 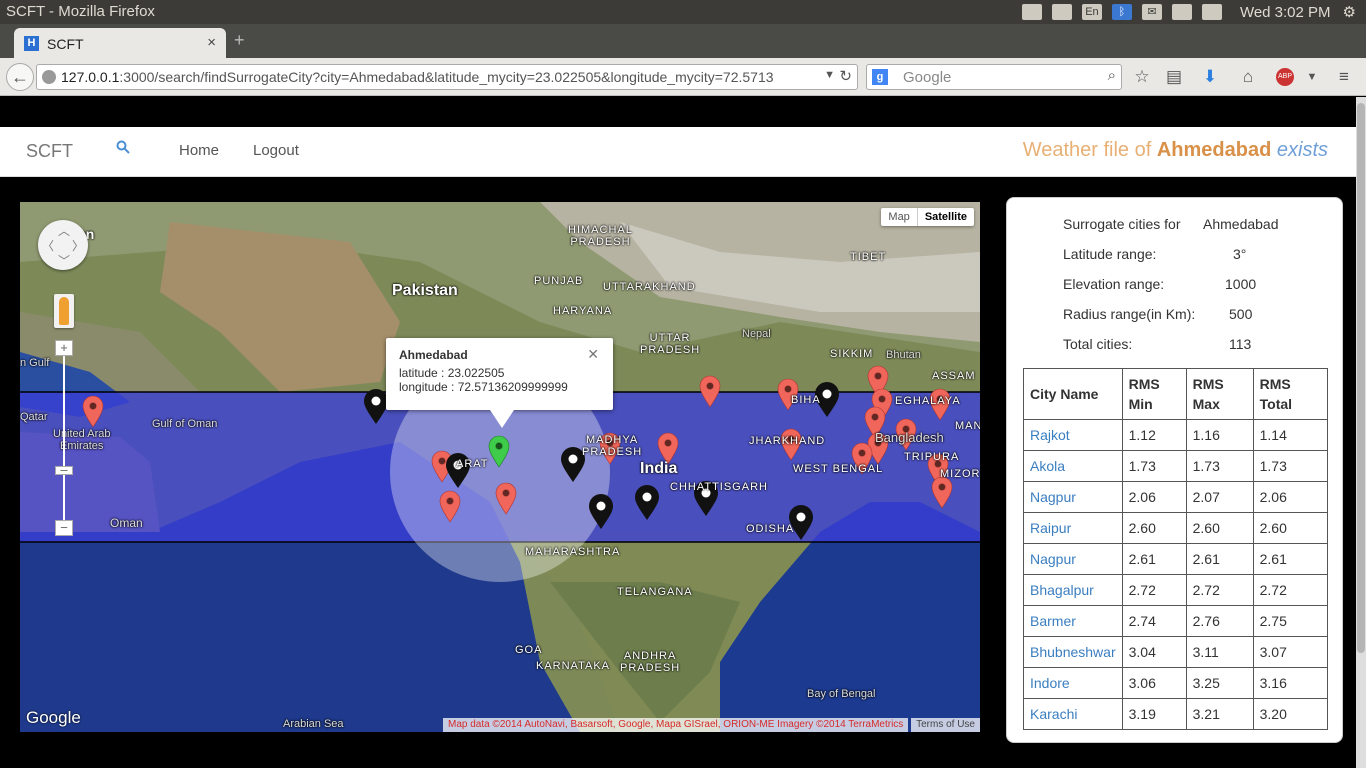 I want to click on new-tab-icon: +, so click(x=239, y=40).